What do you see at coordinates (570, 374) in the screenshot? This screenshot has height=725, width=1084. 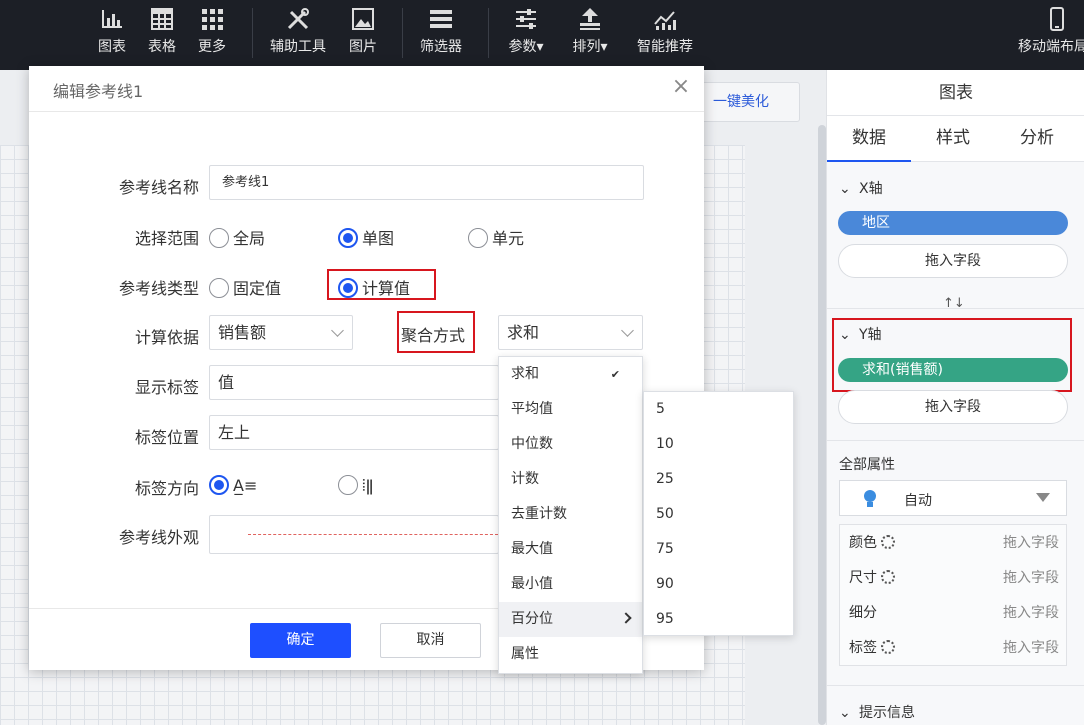 I see `agg-option-sum: 求和 ✔` at bounding box center [570, 374].